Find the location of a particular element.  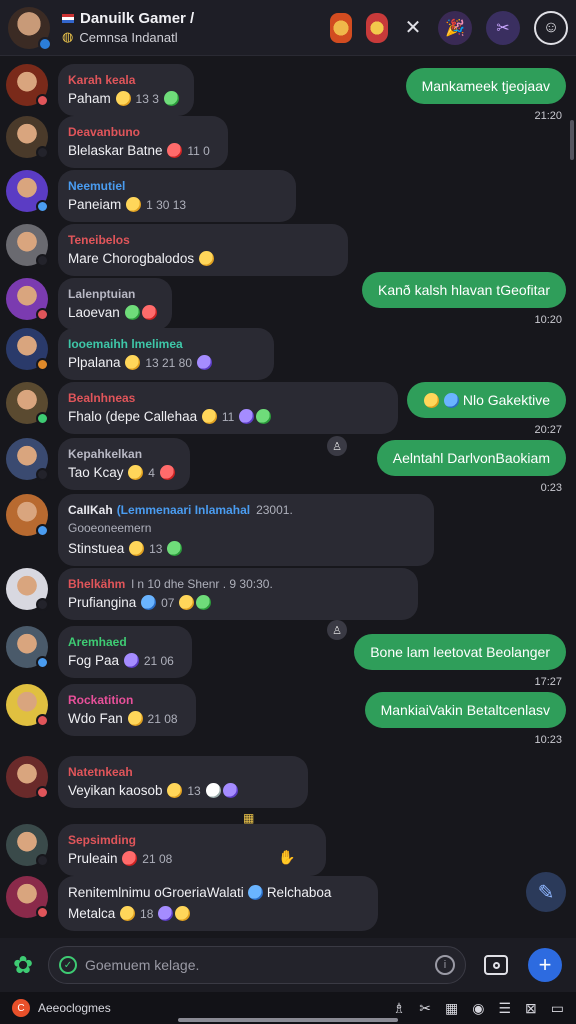

sender-name: Natetnkeah is located at coordinates (181, 772).